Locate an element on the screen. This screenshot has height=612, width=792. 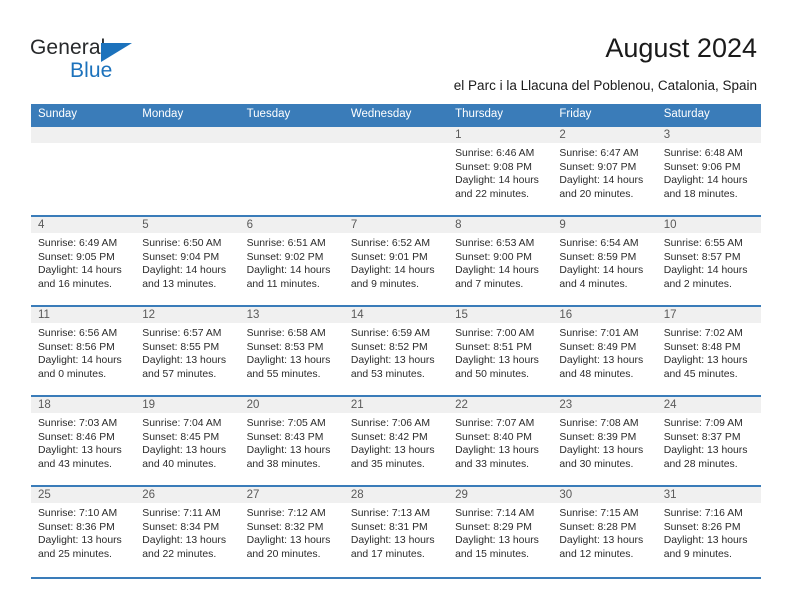
day-number: 10 is located at coordinates (670, 225).